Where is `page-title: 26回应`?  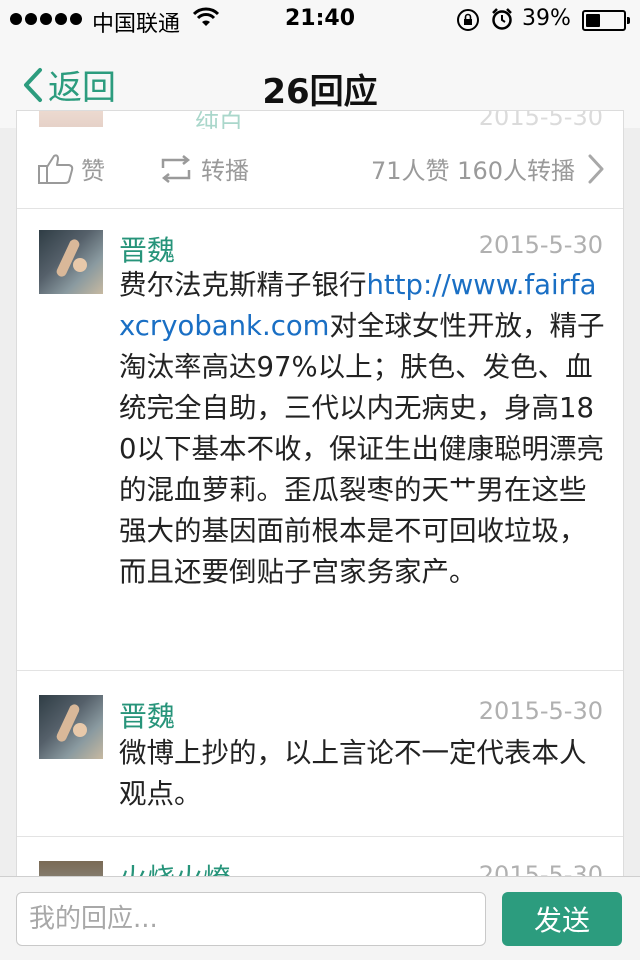
page-title: 26回应 is located at coordinates (320, 92).